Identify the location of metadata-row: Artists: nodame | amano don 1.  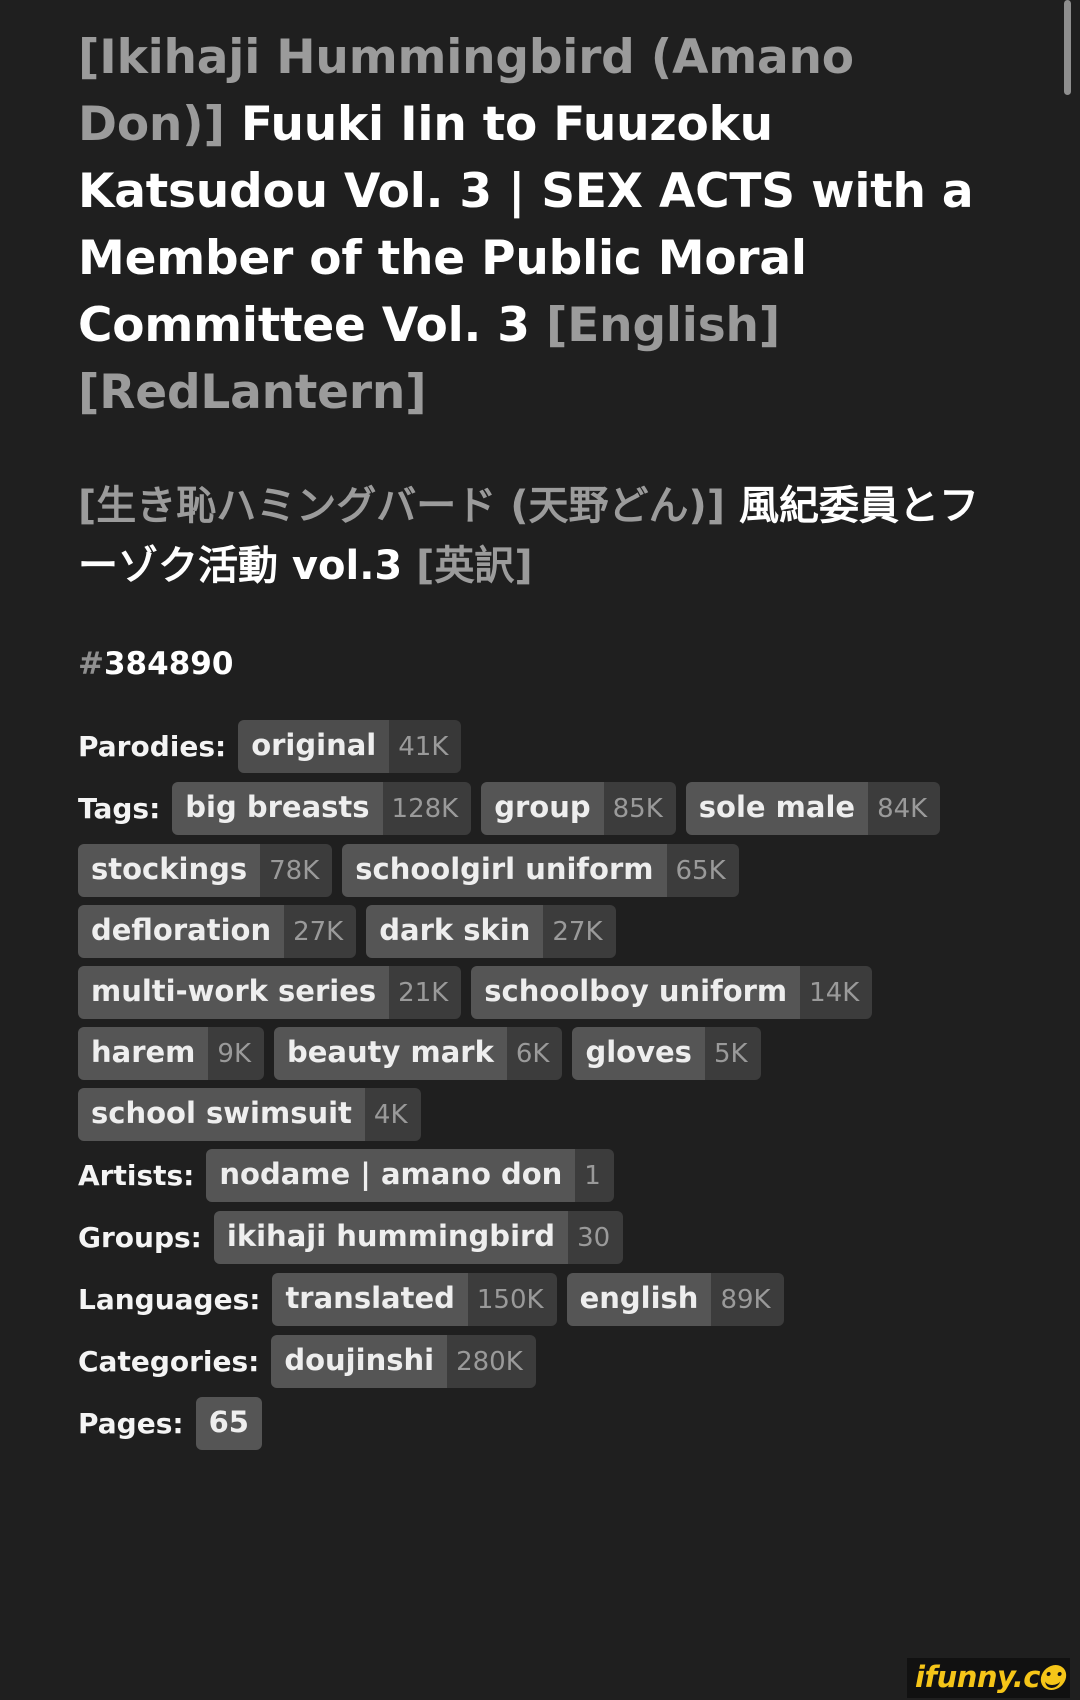
(539, 1176).